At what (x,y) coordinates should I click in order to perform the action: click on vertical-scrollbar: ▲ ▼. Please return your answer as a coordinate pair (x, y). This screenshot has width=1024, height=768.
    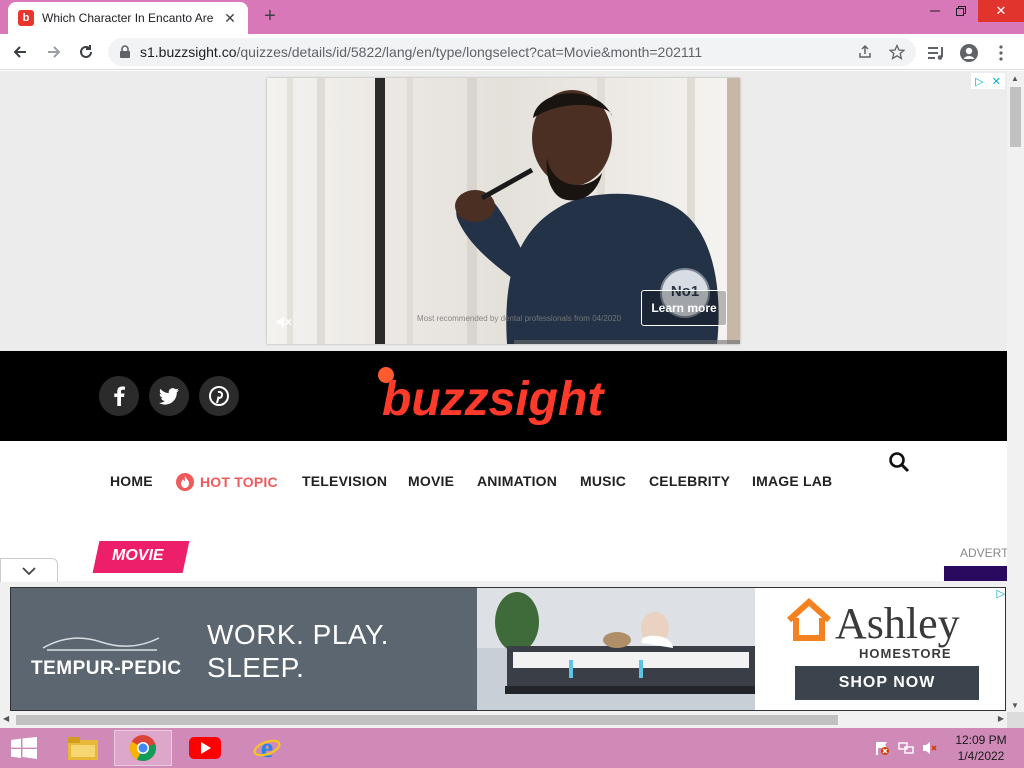
    Looking at the image, I should click on (1015, 392).